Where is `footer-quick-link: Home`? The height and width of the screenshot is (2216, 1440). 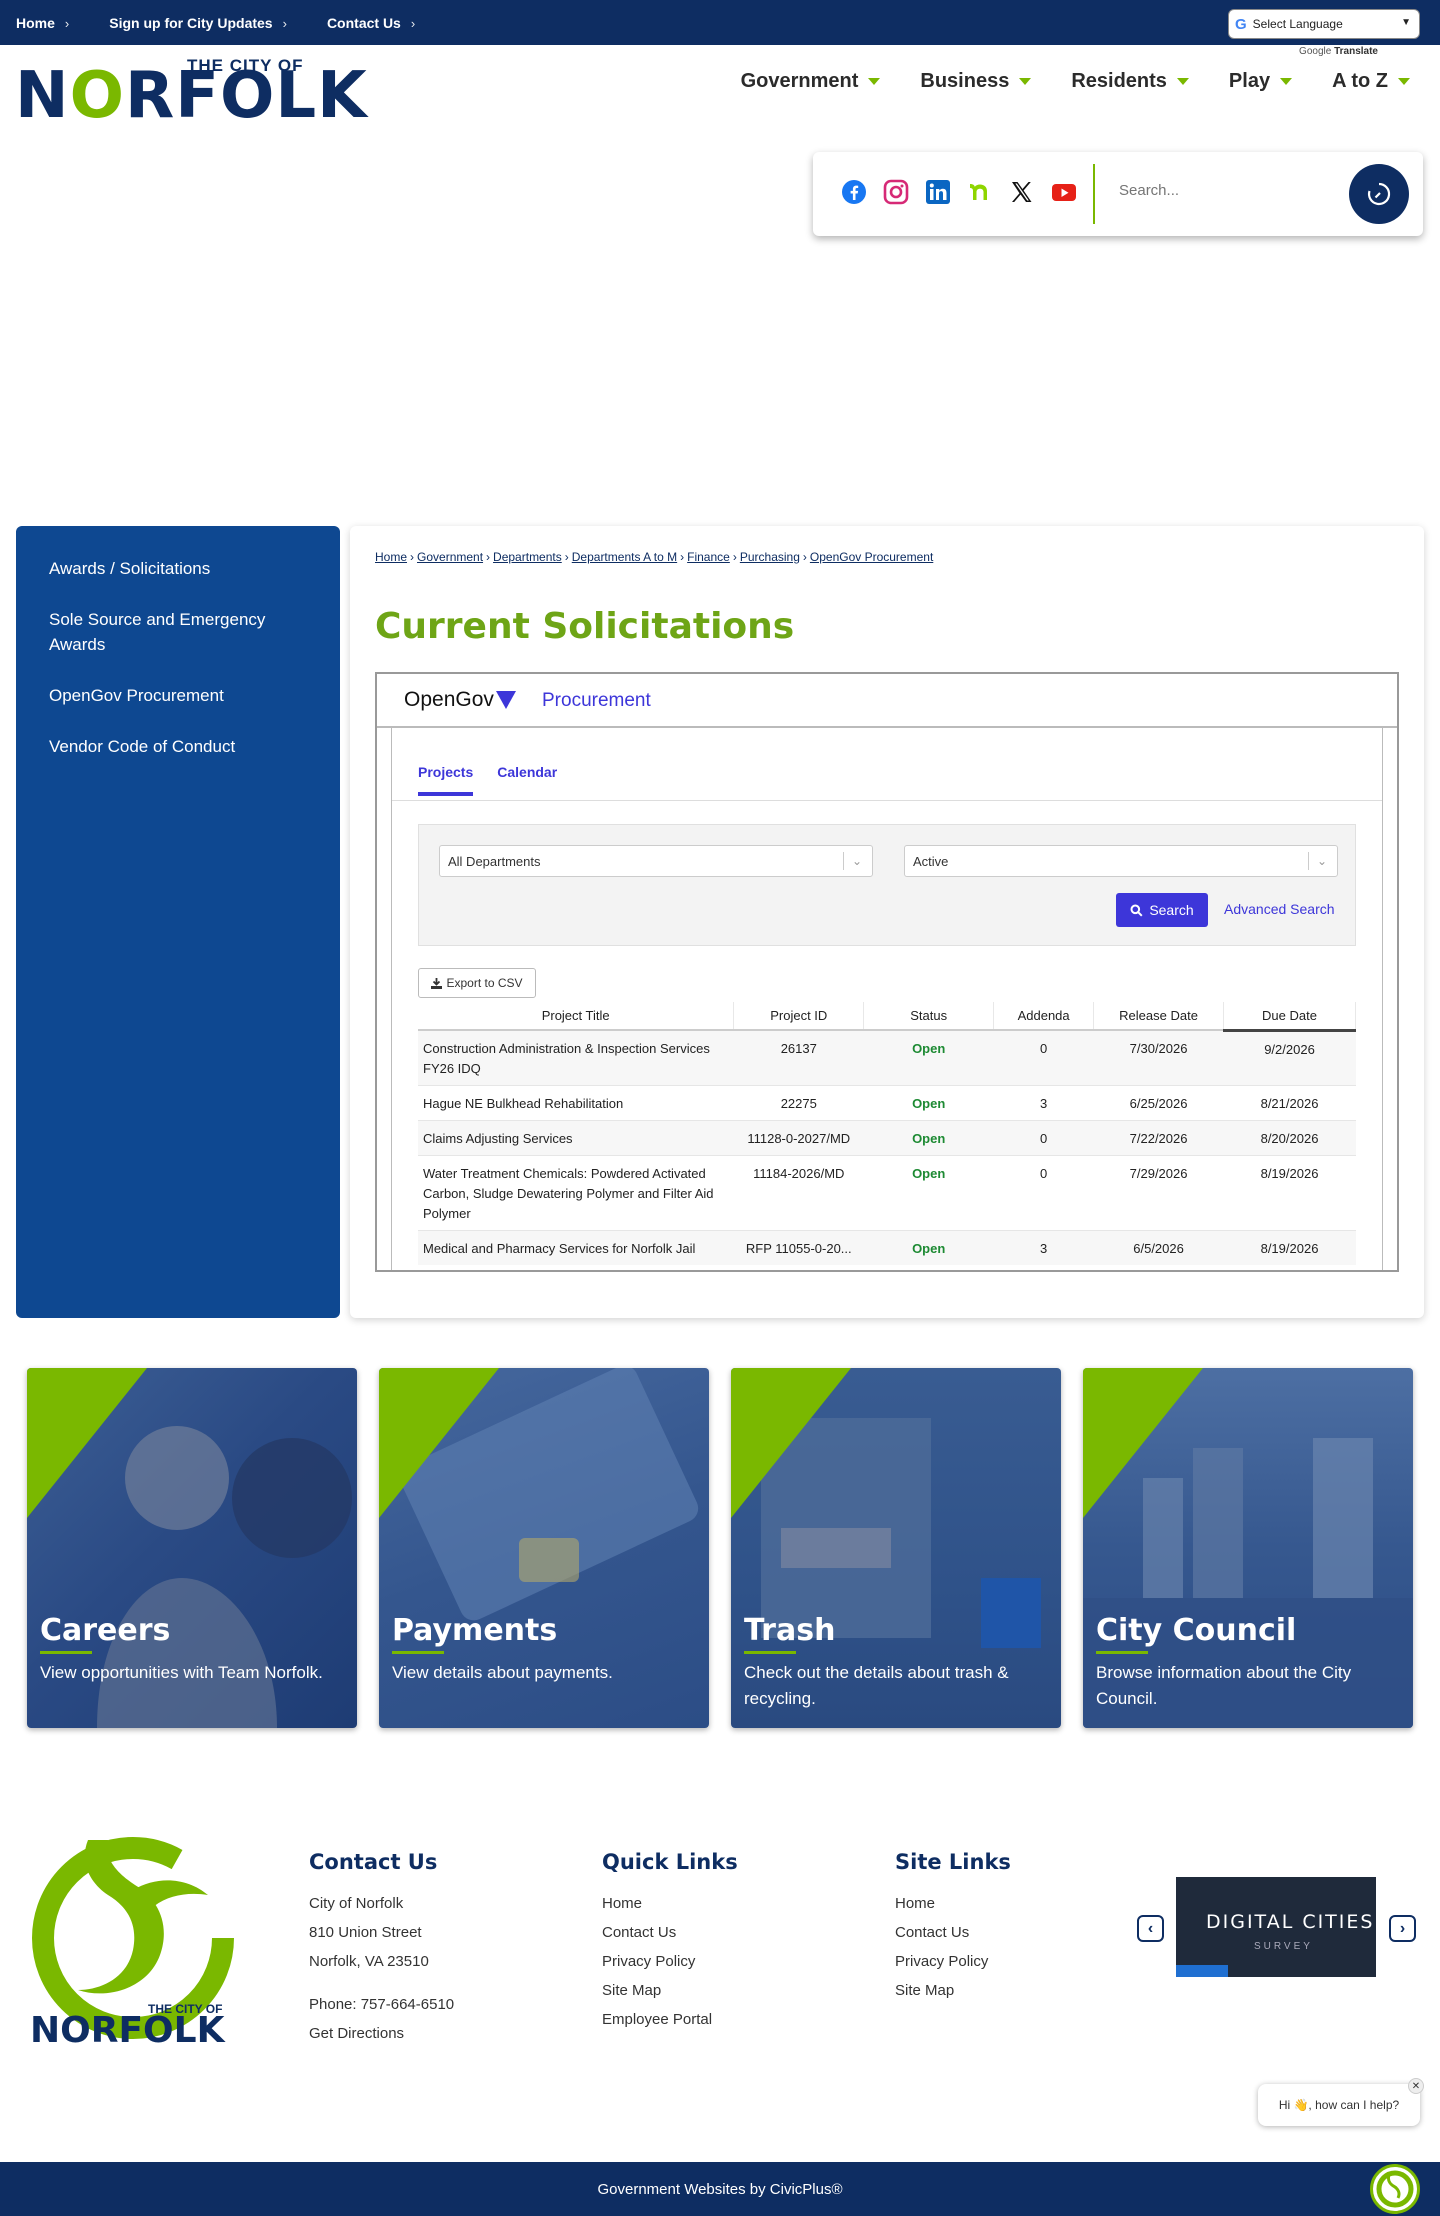 footer-quick-link: Home is located at coordinates (670, 1903).